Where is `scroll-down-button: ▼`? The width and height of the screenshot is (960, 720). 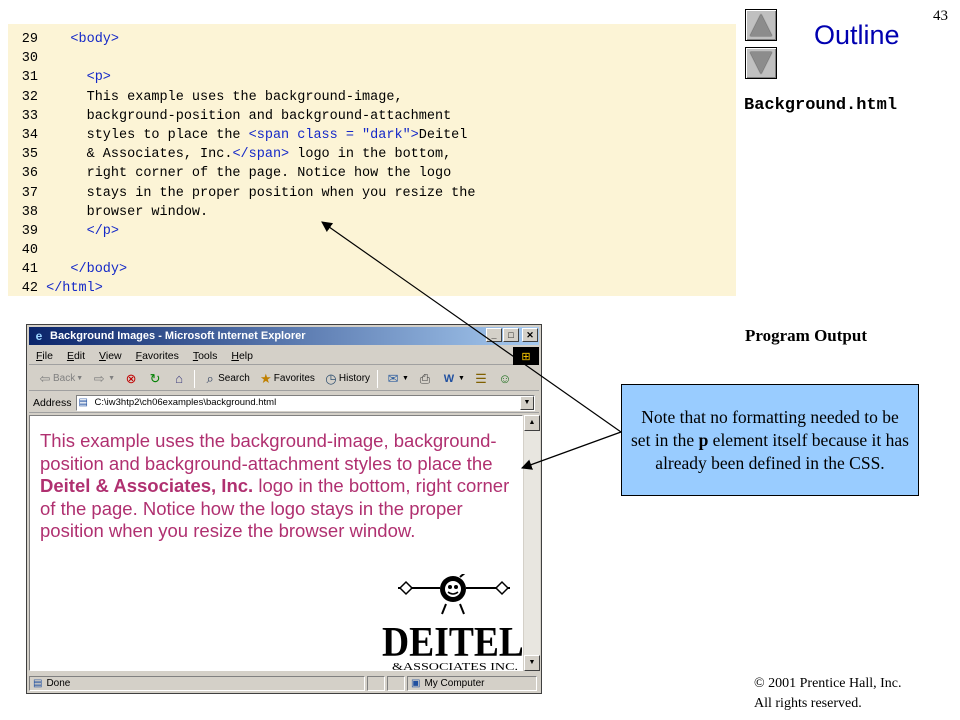 scroll-down-button: ▼ is located at coordinates (532, 663).